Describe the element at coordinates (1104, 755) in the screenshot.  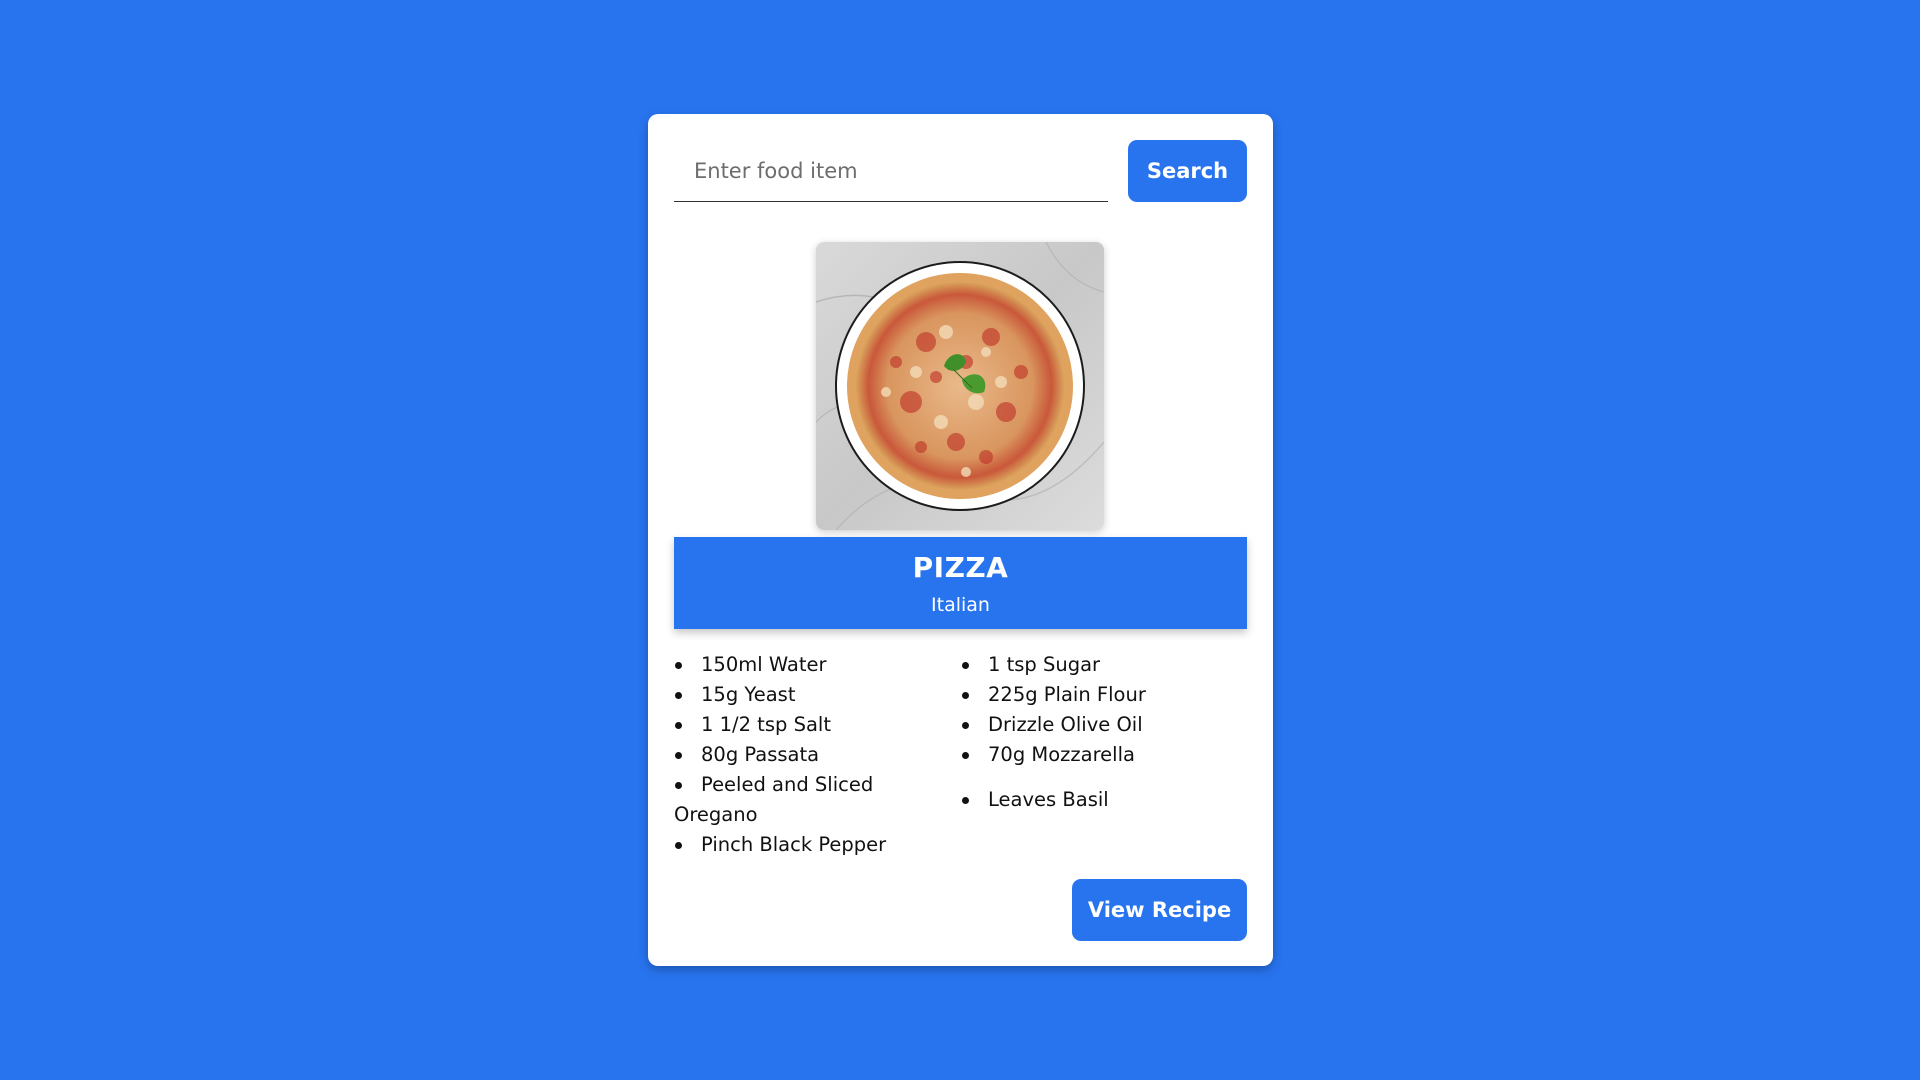
I see `ingredient-item: 70g Mozzarella` at that location.